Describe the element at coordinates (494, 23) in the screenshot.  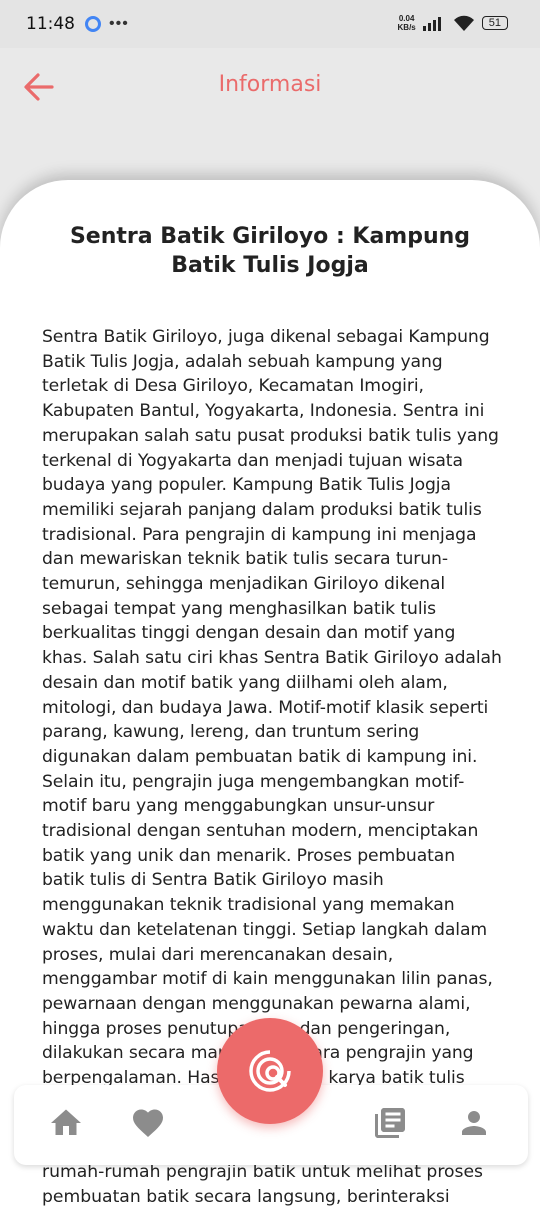
I see `battery-icon: 51` at that location.